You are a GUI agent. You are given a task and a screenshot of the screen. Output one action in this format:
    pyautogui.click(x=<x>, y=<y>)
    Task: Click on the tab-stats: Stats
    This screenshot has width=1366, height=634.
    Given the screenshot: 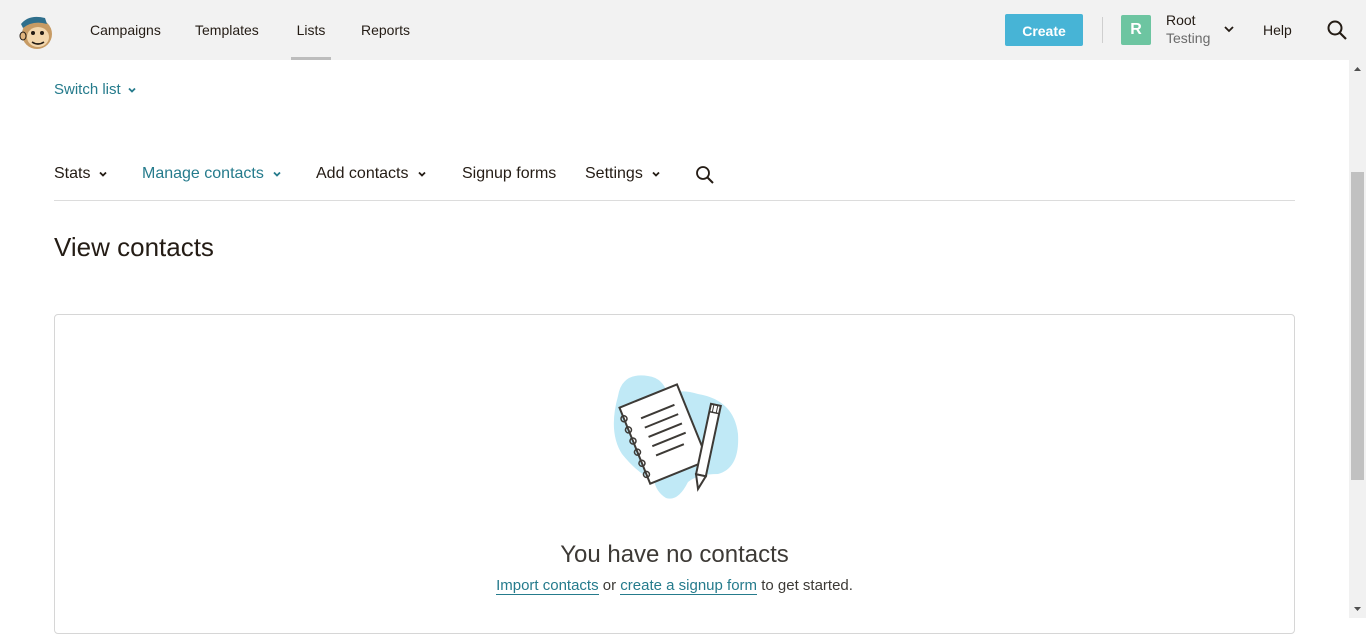 What is the action you would take?
    pyautogui.click(x=81, y=174)
    